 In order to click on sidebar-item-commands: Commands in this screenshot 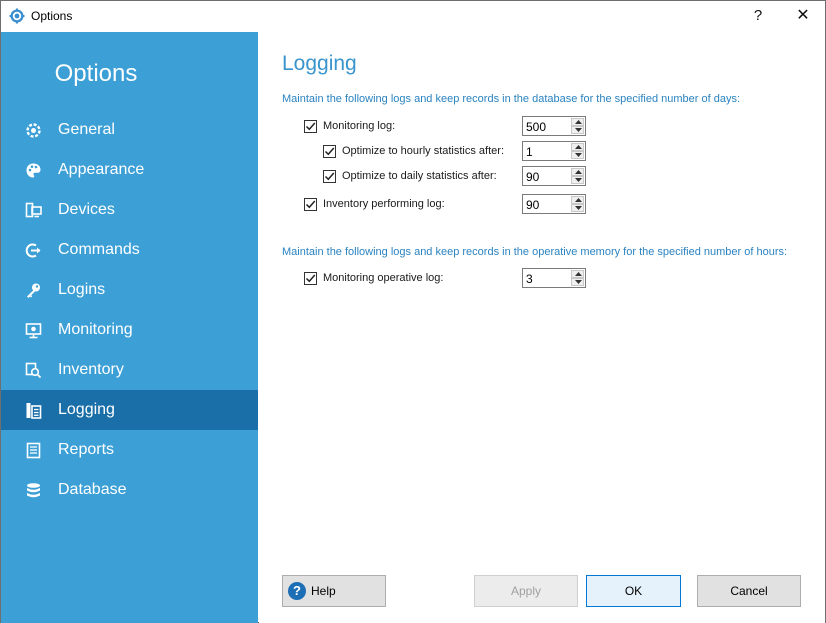, I will do `click(129, 250)`.